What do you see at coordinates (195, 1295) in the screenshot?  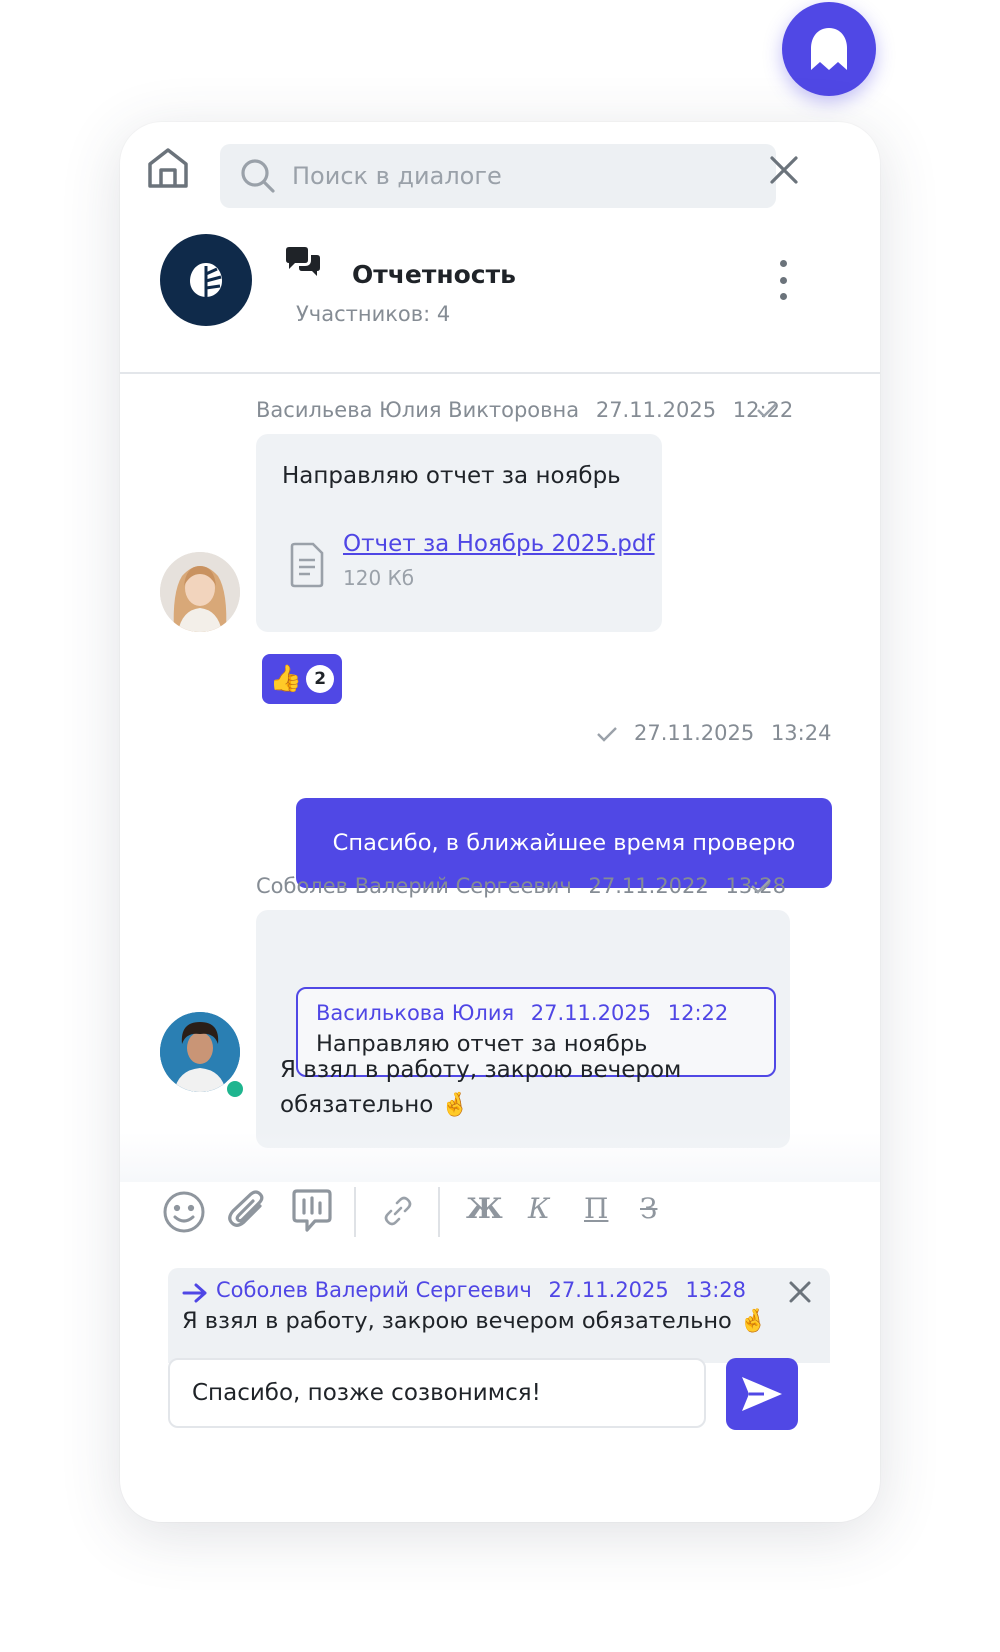 I see `reply-arrow-icon` at bounding box center [195, 1295].